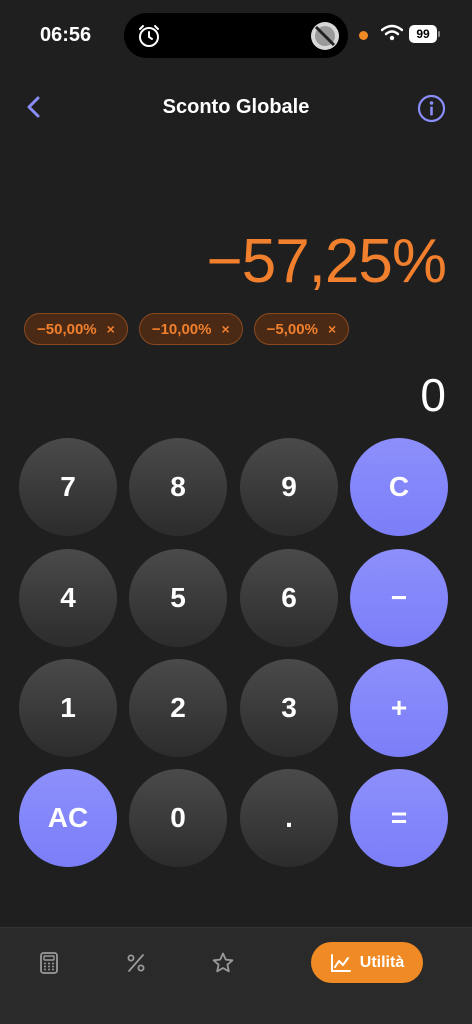  Describe the element at coordinates (326, 261) in the screenshot. I see `result-display: −57,25%` at that location.